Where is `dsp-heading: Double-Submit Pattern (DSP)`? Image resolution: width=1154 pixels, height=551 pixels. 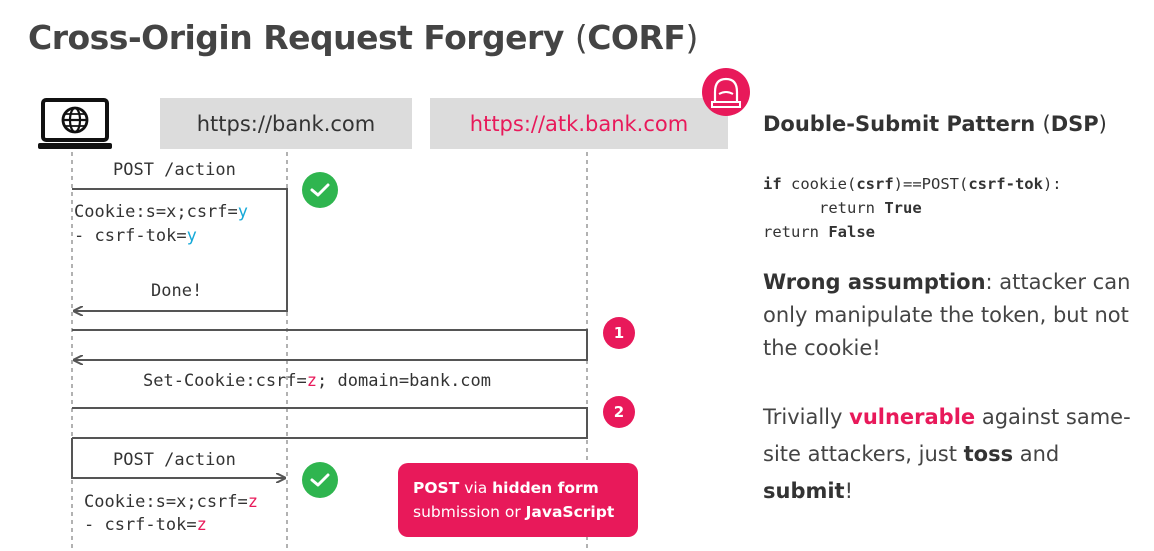
dsp-heading: Double-Submit Pattern (DSP) is located at coordinates (935, 124).